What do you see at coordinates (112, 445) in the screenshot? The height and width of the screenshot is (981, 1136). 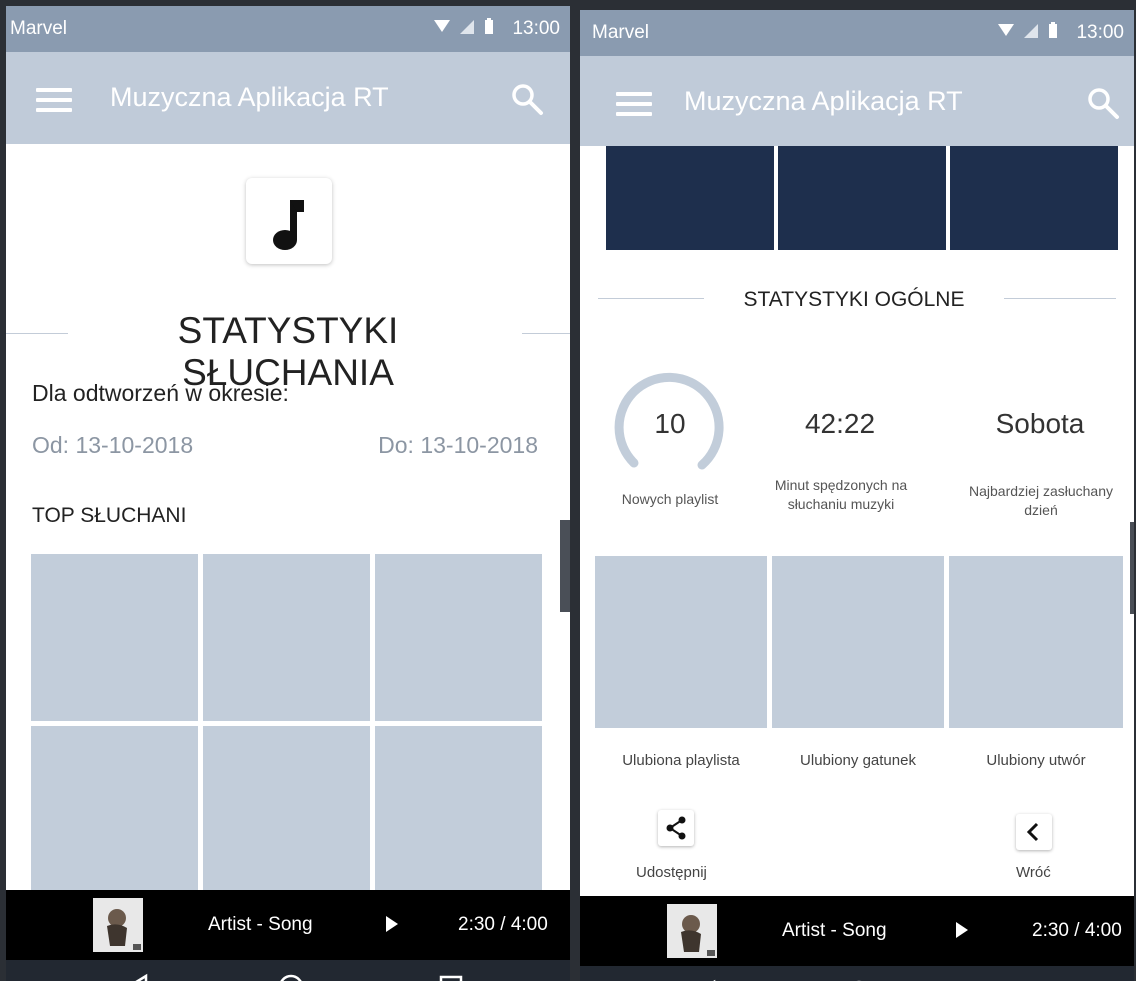 I see `date-from: Od: 13-10-2018` at bounding box center [112, 445].